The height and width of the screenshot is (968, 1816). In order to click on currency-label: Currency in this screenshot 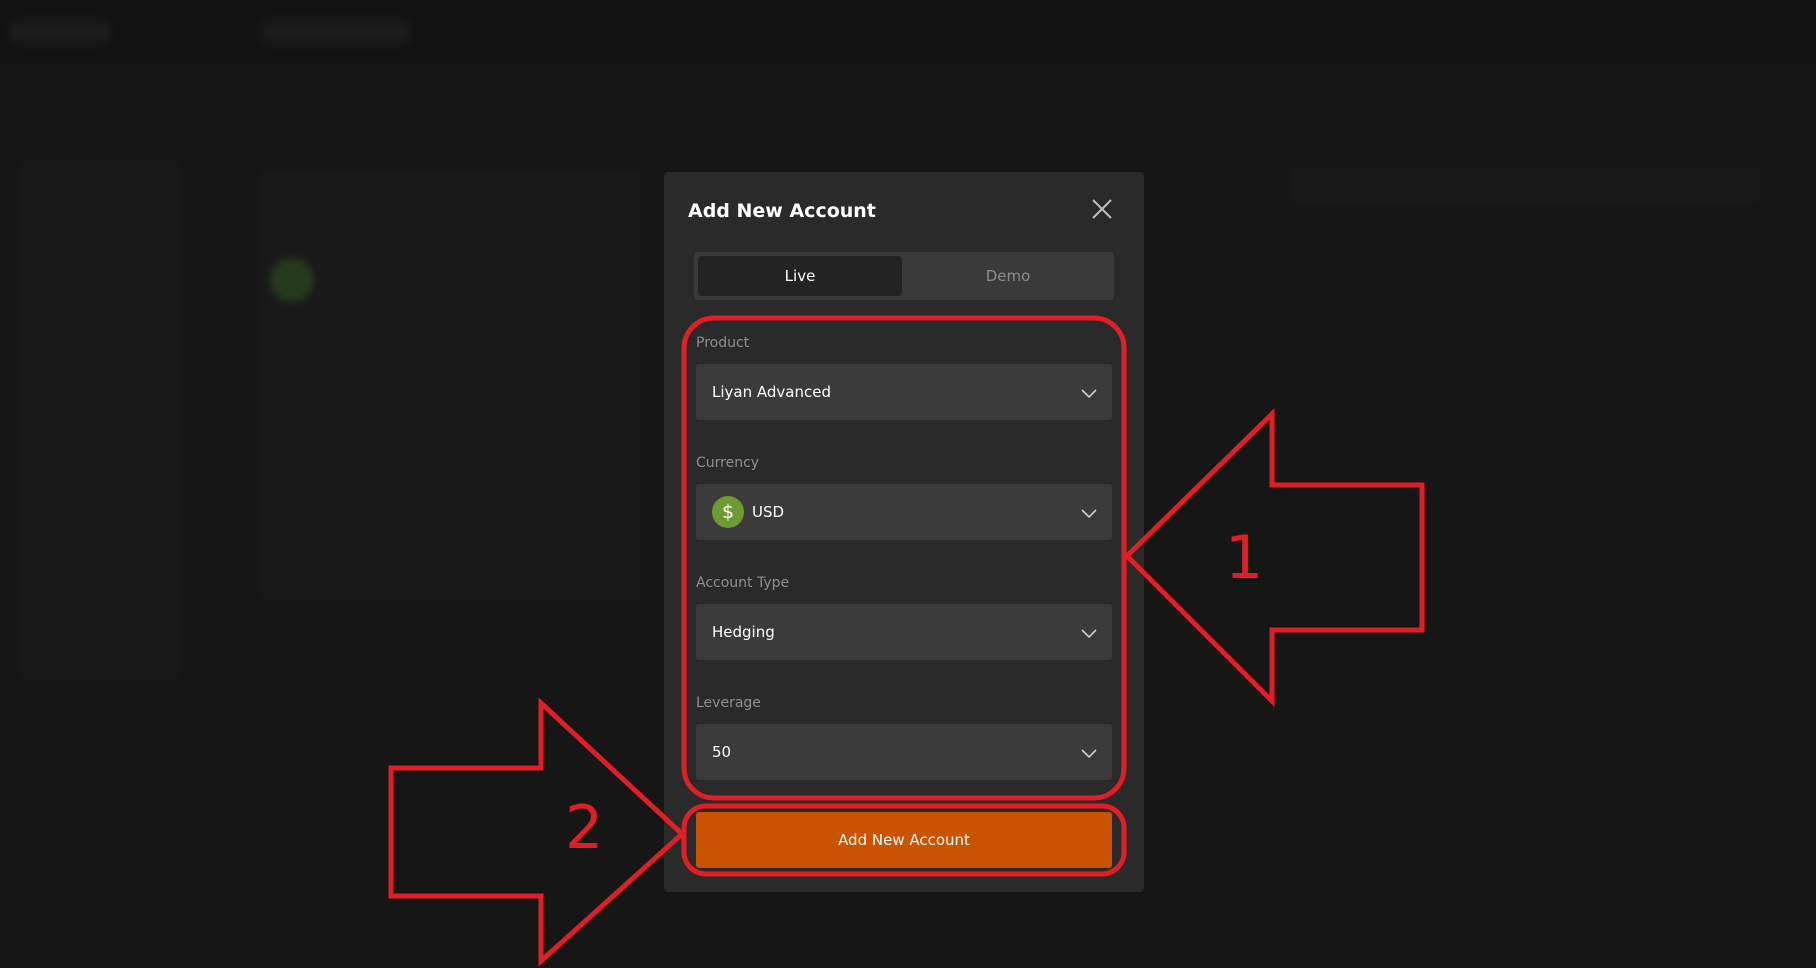, I will do `click(728, 463)`.